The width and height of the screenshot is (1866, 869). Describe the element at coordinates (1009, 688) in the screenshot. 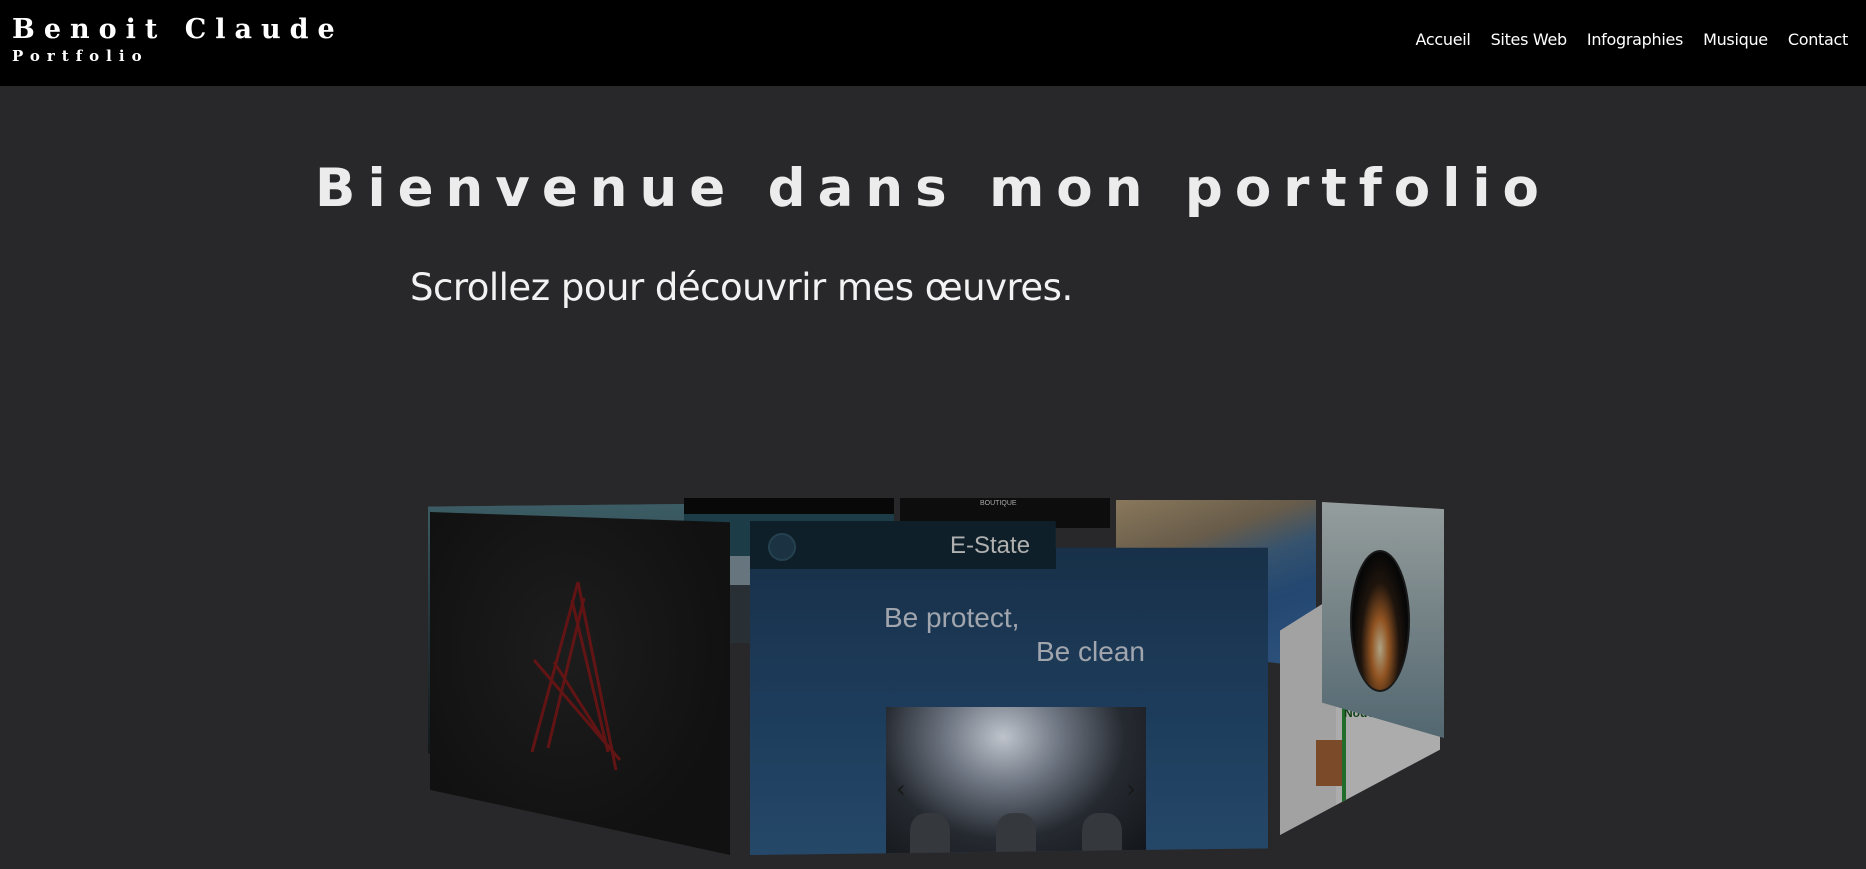

I see `carousel-panel-estate: E-State Be protect, Be clean ‹ ›` at that location.